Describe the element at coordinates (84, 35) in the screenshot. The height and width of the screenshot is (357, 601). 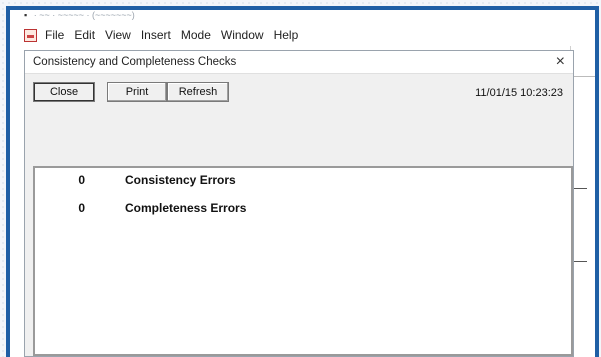
I see `menu-edit: Edit` at that location.